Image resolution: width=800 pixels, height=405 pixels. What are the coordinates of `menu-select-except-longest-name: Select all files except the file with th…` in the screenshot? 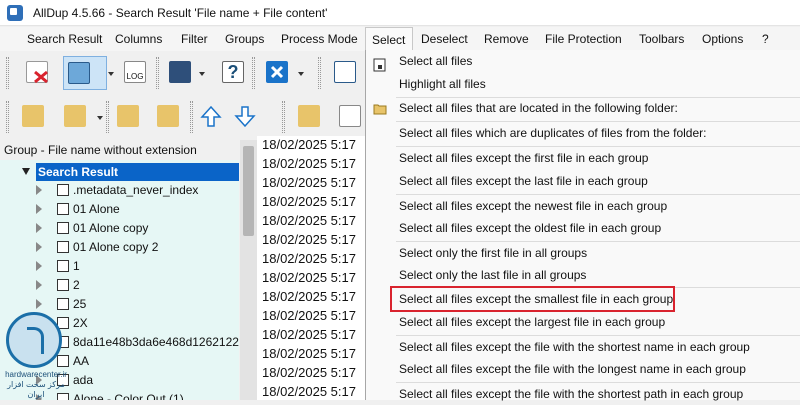 It's located at (572, 369).